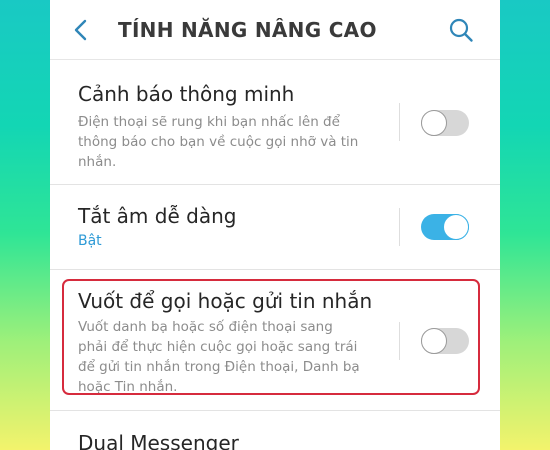 This screenshot has height=450, width=550. I want to click on search-icon, so click(461, 30).